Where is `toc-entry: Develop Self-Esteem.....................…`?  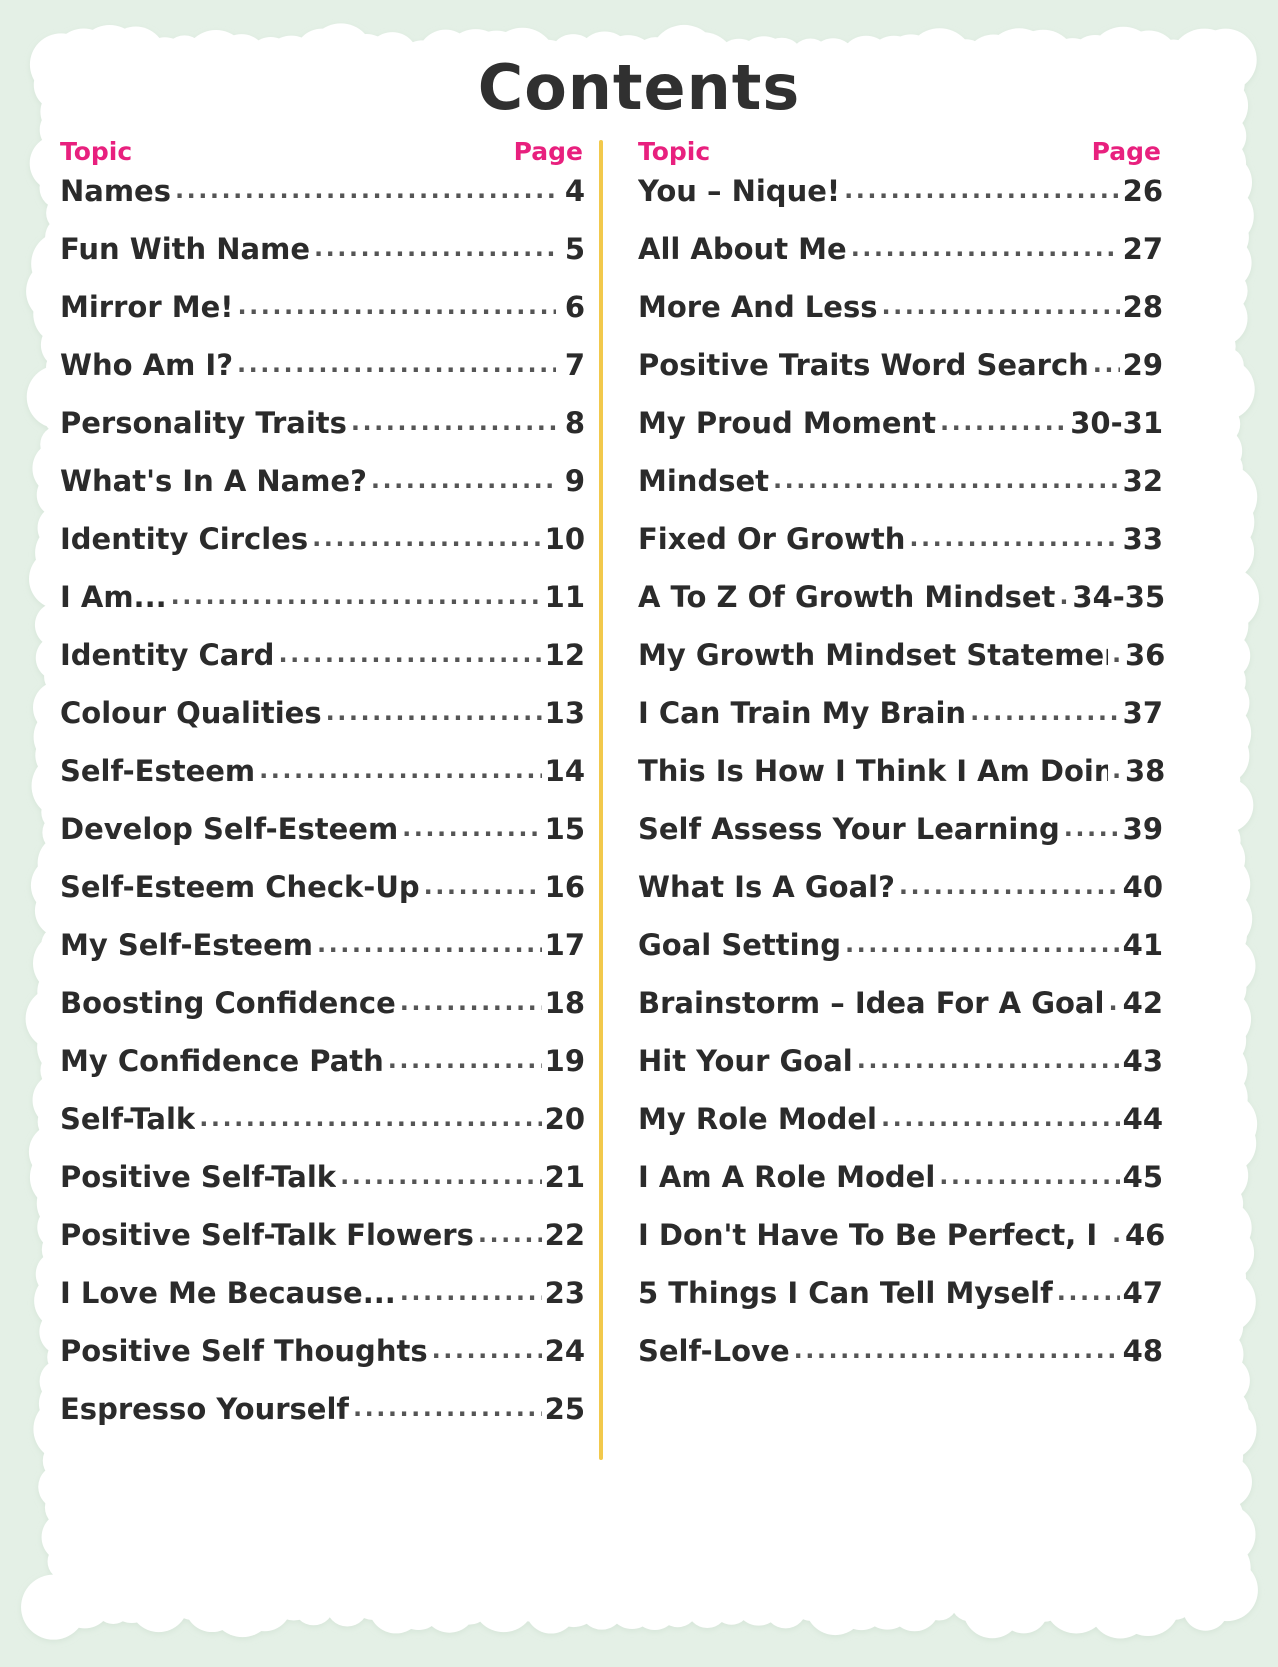
toc-entry: Develop Self-Esteem.....................… is located at coordinates (322, 840).